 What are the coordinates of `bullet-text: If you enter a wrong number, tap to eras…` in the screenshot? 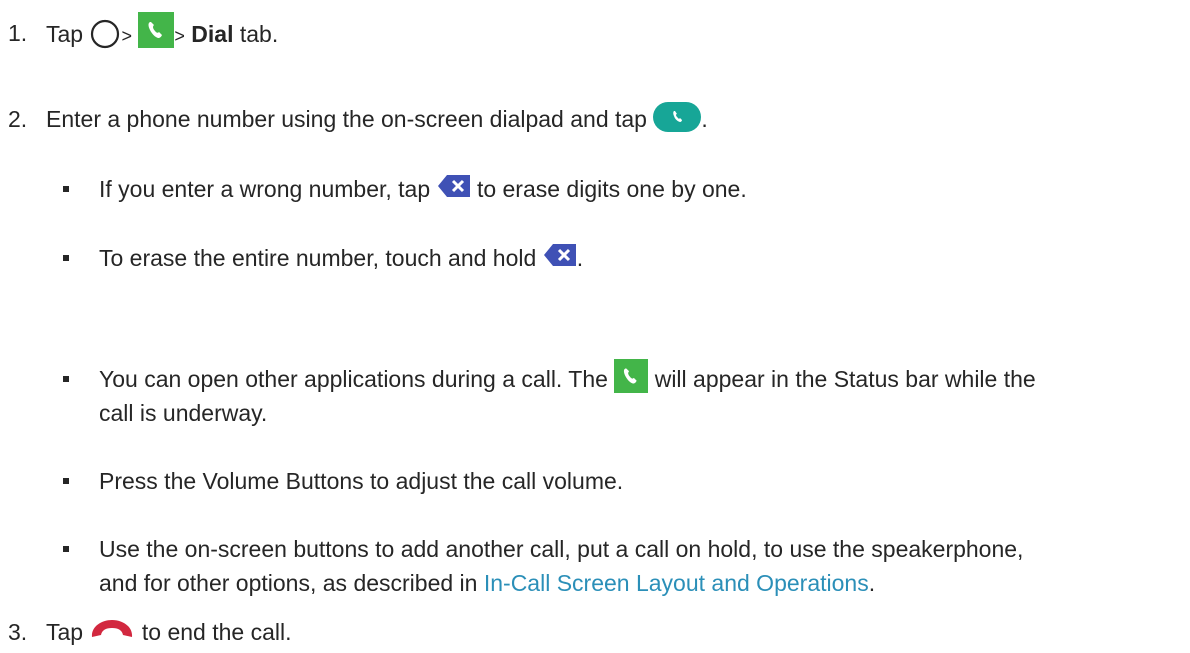 It's located at (423, 189).